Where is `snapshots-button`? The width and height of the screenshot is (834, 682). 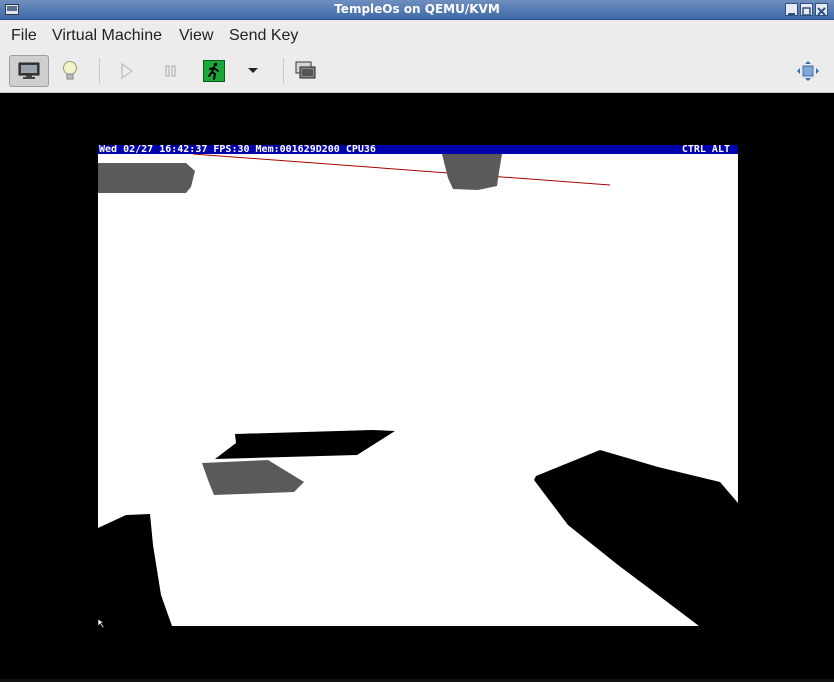
snapshots-button is located at coordinates (306, 71).